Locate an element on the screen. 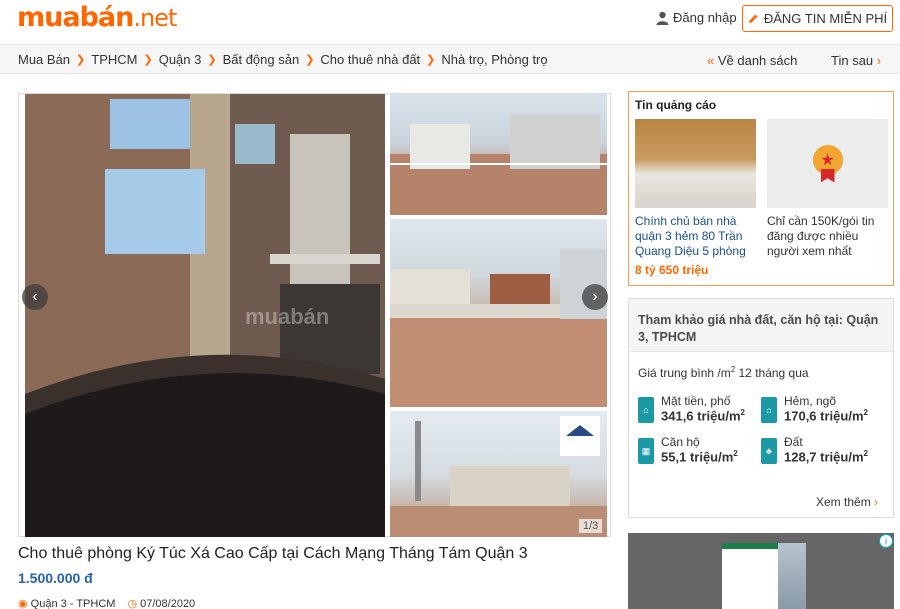 This screenshot has width=900, height=609. chevron-left-icon: ‹ is located at coordinates (35, 296).